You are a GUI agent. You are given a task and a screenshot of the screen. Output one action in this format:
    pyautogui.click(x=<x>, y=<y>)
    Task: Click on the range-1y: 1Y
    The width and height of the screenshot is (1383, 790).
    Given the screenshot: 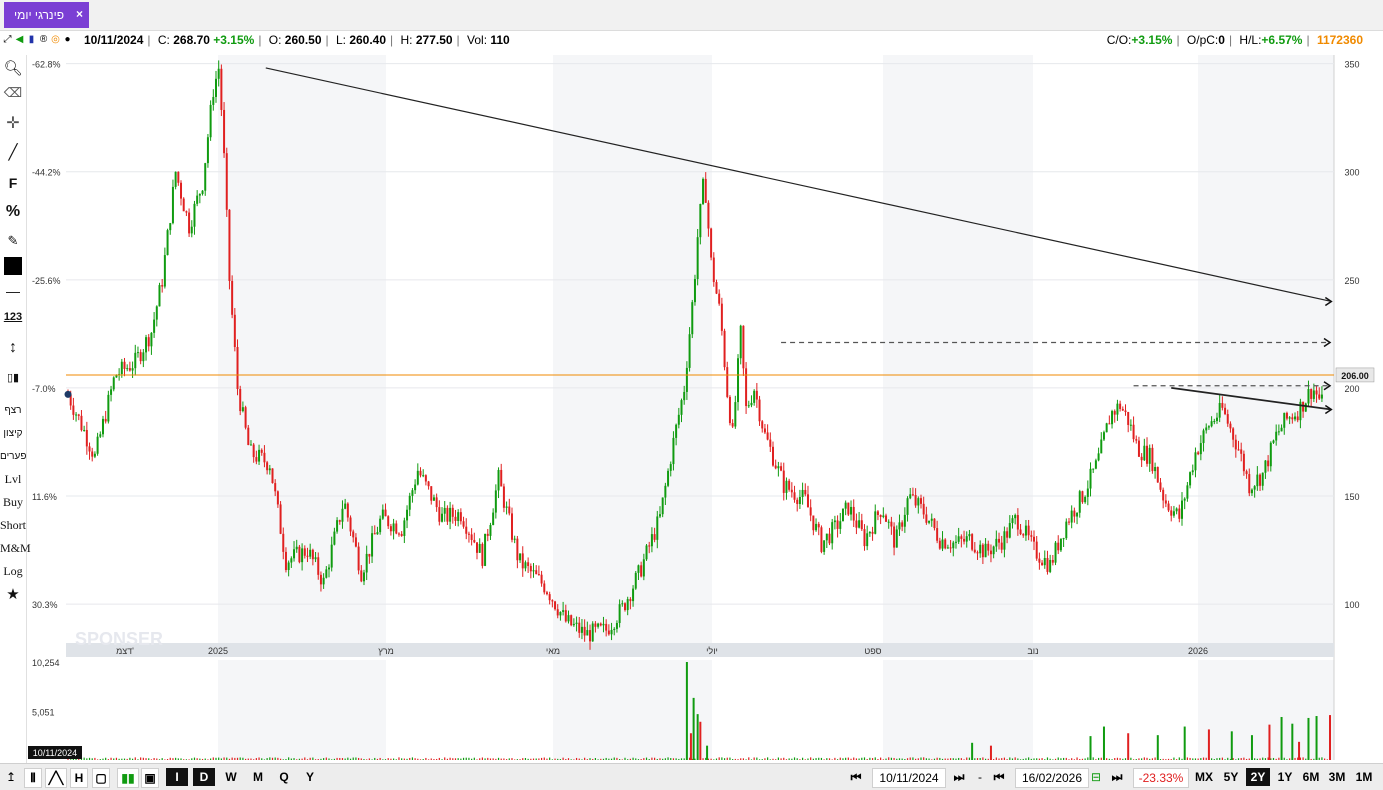 What is the action you would take?
    pyautogui.click(x=1285, y=777)
    